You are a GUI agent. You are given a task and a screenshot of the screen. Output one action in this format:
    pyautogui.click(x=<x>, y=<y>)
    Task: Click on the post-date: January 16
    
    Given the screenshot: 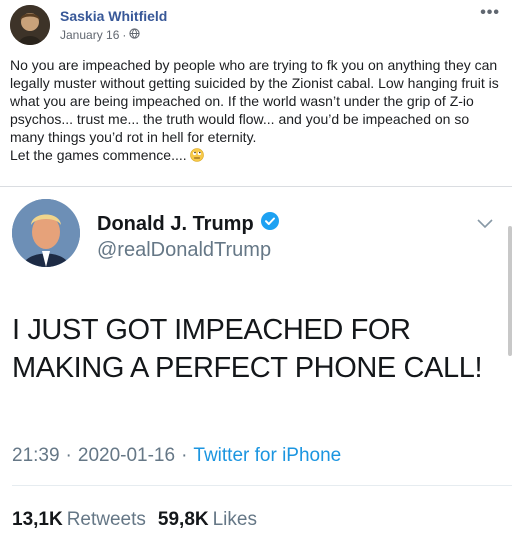 What is the action you would take?
    pyautogui.click(x=89, y=35)
    